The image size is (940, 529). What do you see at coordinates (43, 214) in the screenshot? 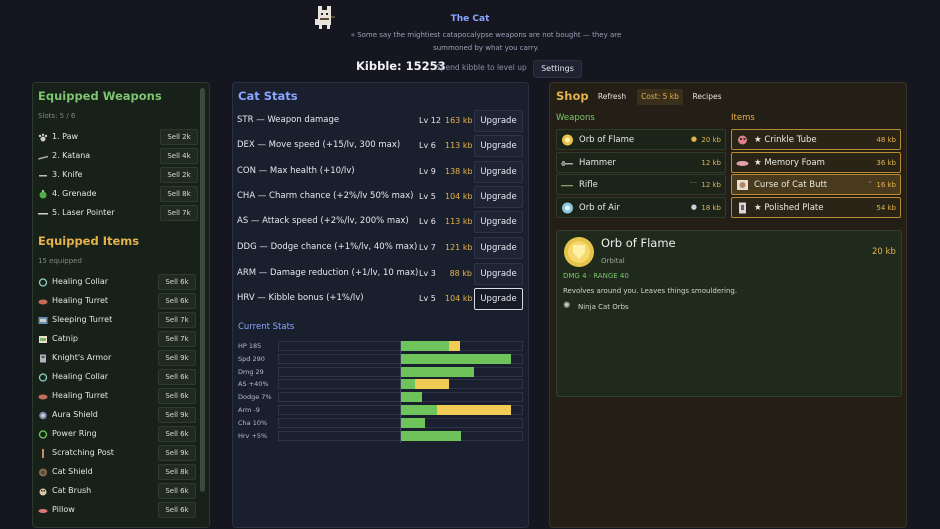
I see `laser-pointer-icon` at bounding box center [43, 214].